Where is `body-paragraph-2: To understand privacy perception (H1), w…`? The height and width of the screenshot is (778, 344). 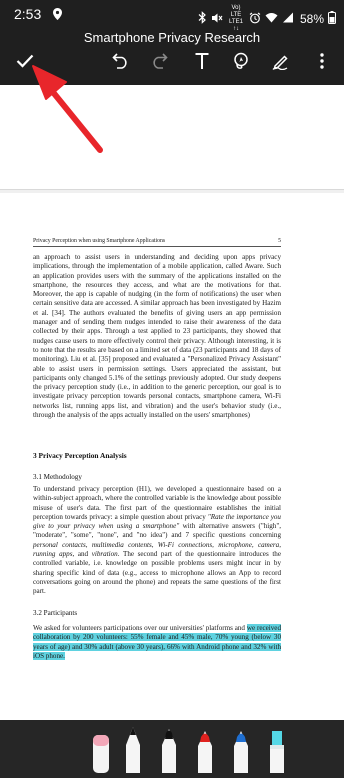 body-paragraph-2: To understand privacy perception (H1), w… is located at coordinates (157, 541).